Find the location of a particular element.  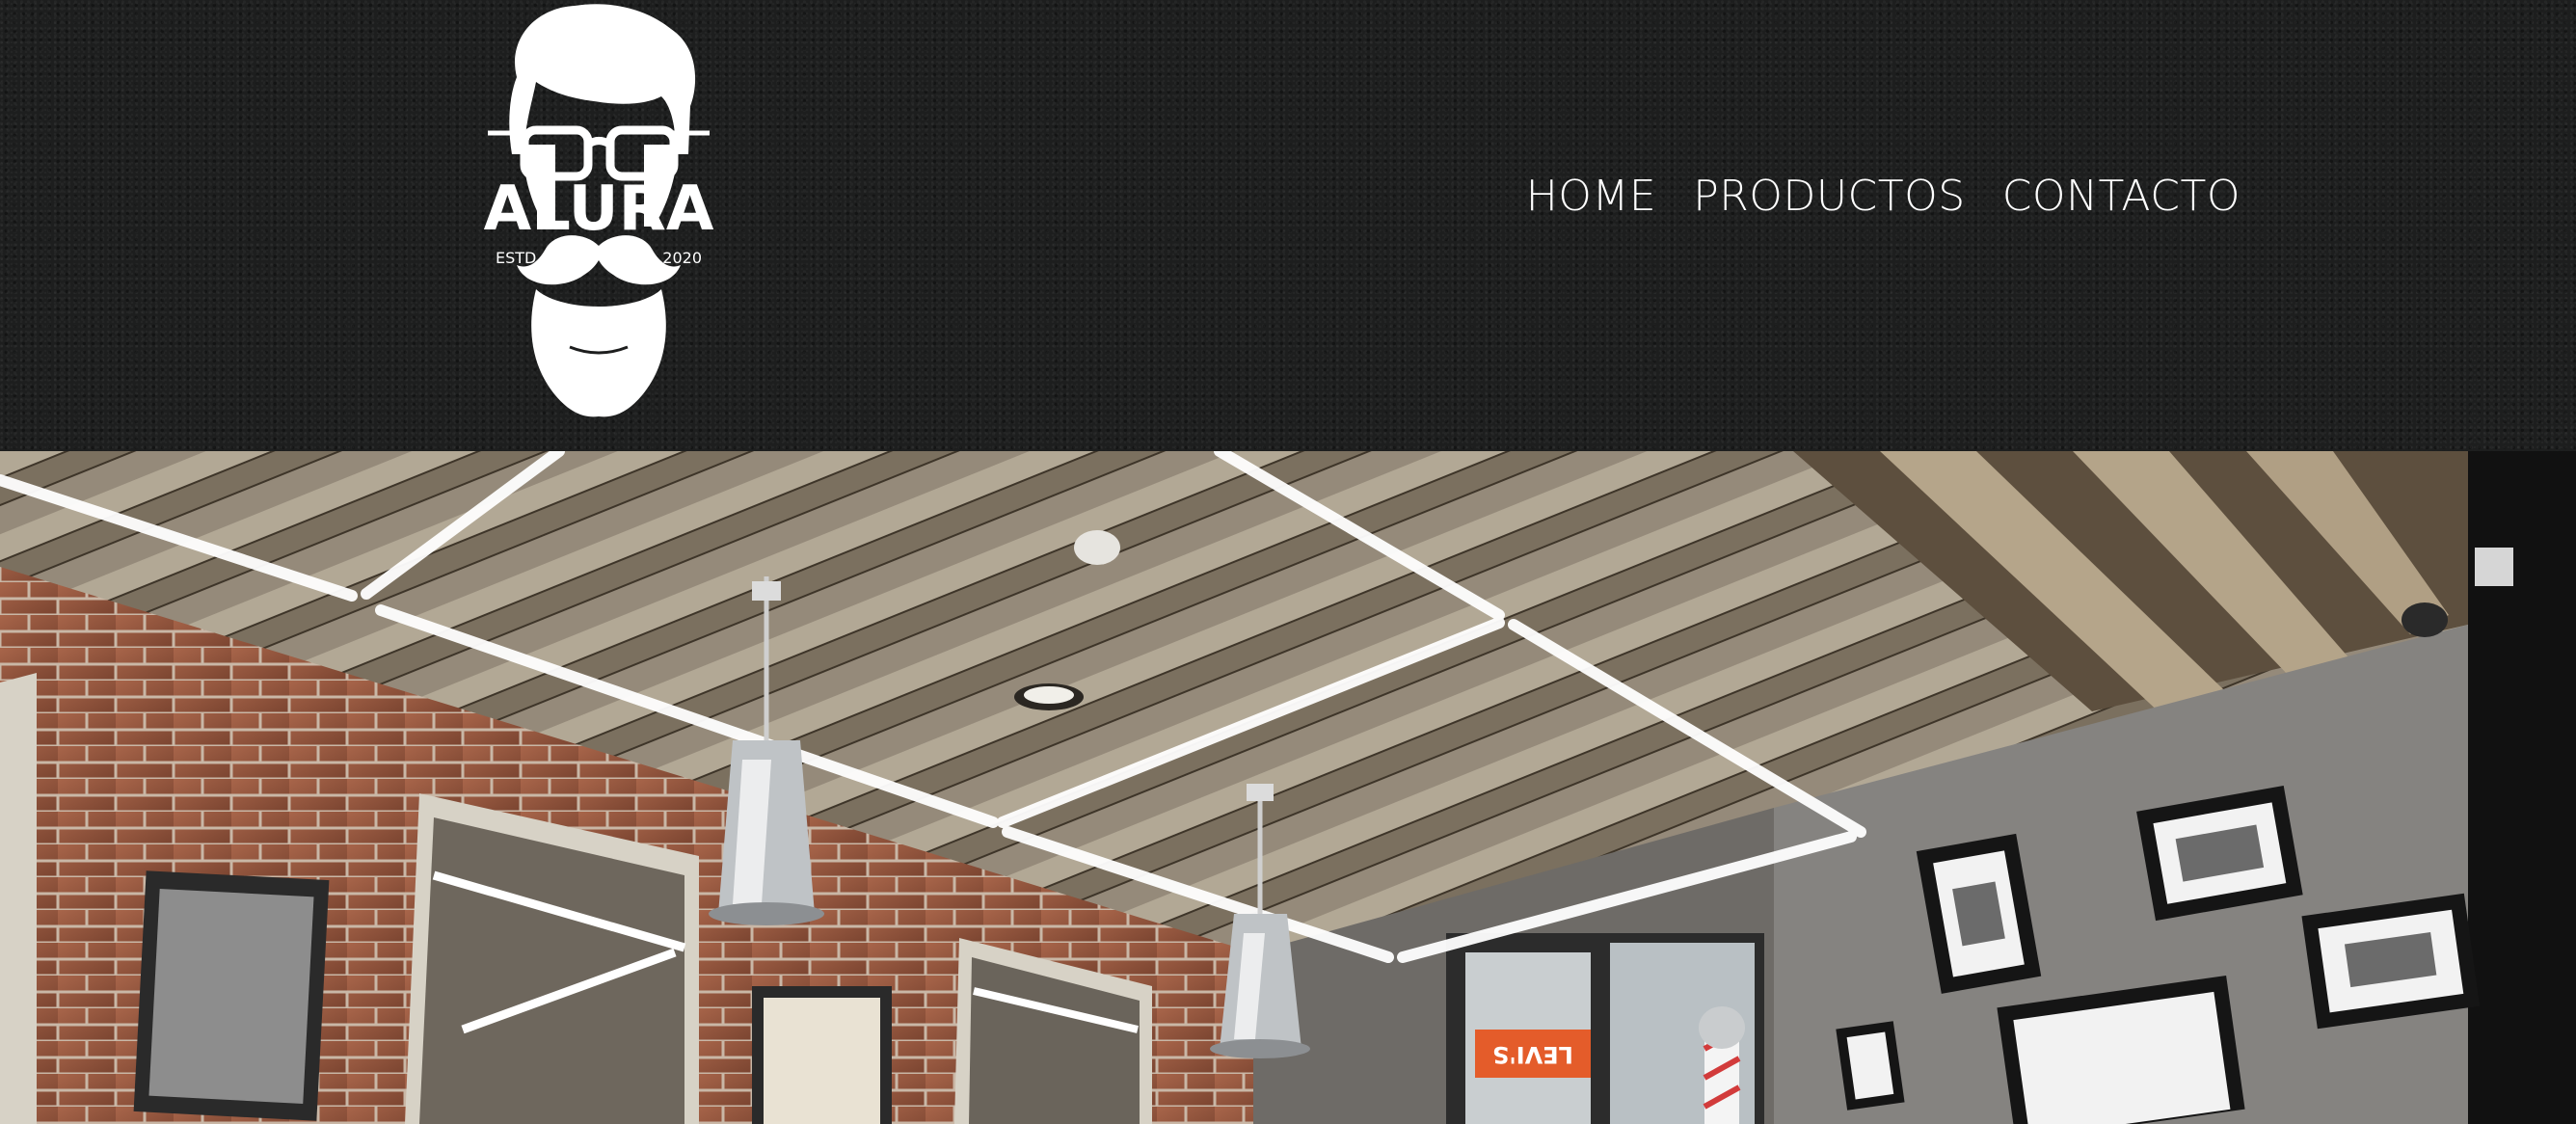

bearded-man-with-glasses-icon: ALURA ESTD 2020 is located at coordinates (599, 210).